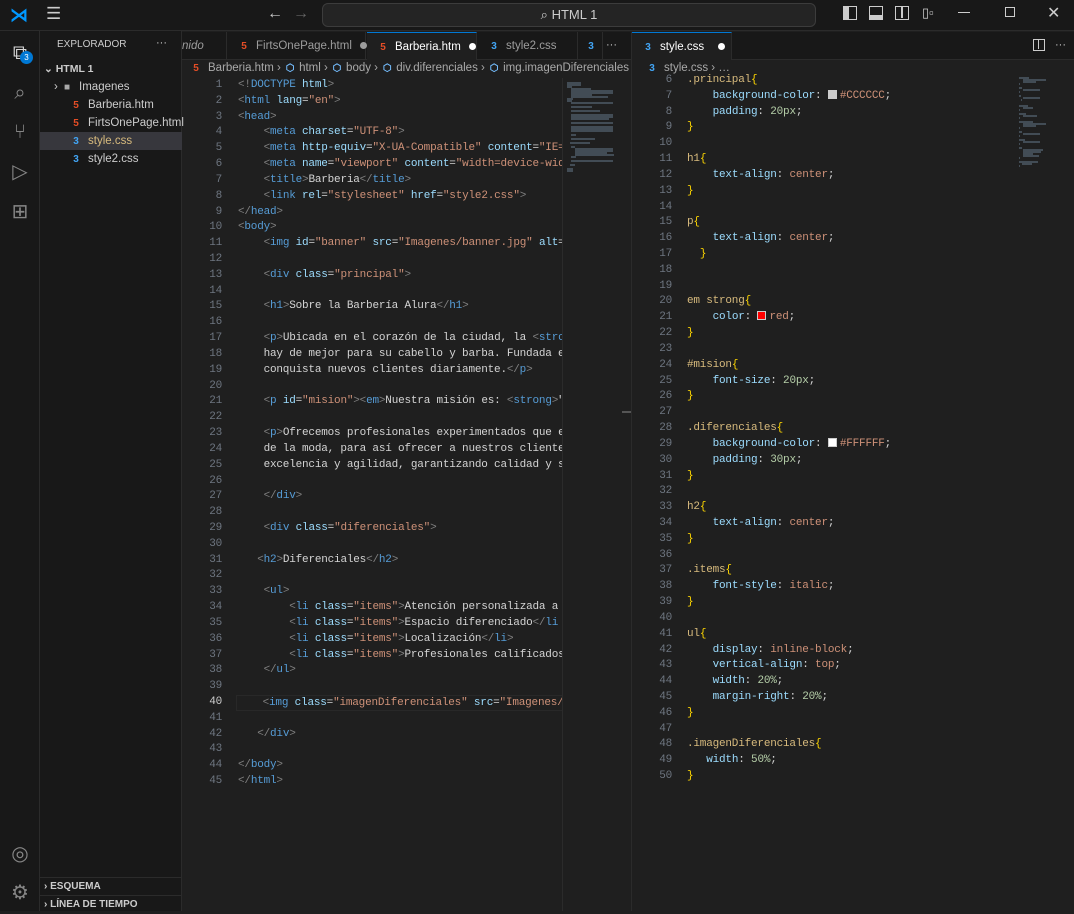 The width and height of the screenshot is (1074, 914). Describe the element at coordinates (682, 46) in the screenshot. I see `tab-style: 3 style.css` at that location.